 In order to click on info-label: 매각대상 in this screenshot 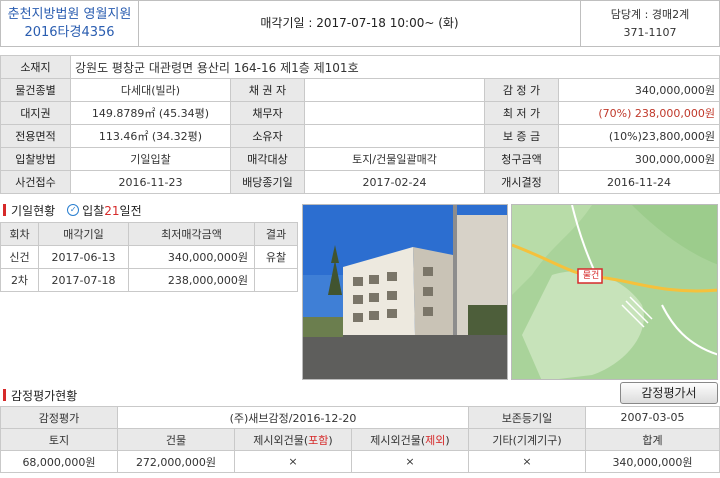, I will do `click(267, 159)`.